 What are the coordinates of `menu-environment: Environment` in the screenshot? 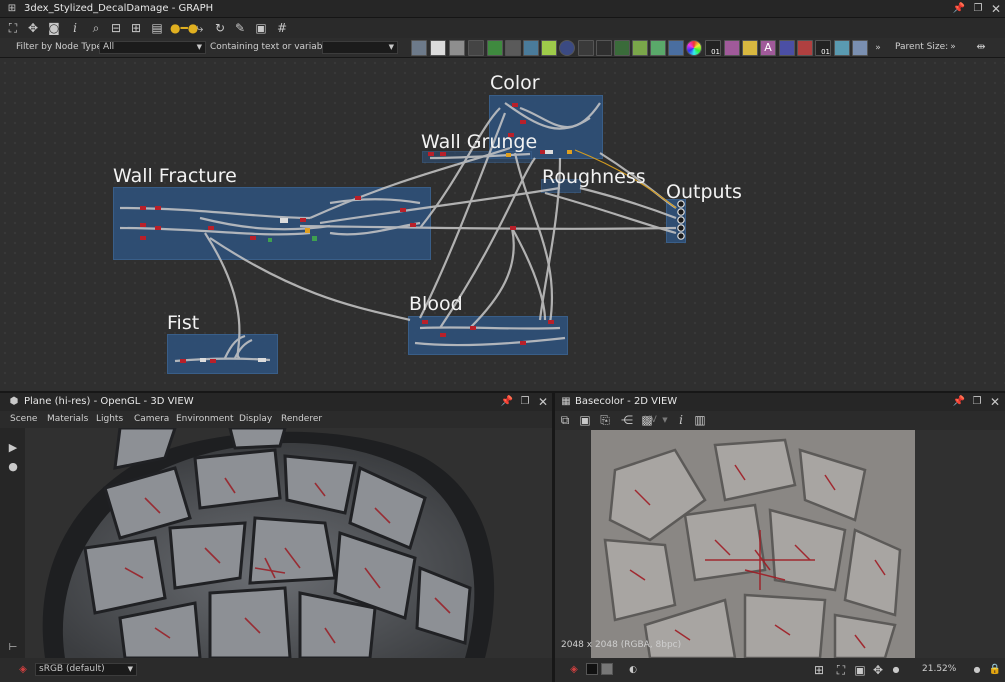 It's located at (204, 419).